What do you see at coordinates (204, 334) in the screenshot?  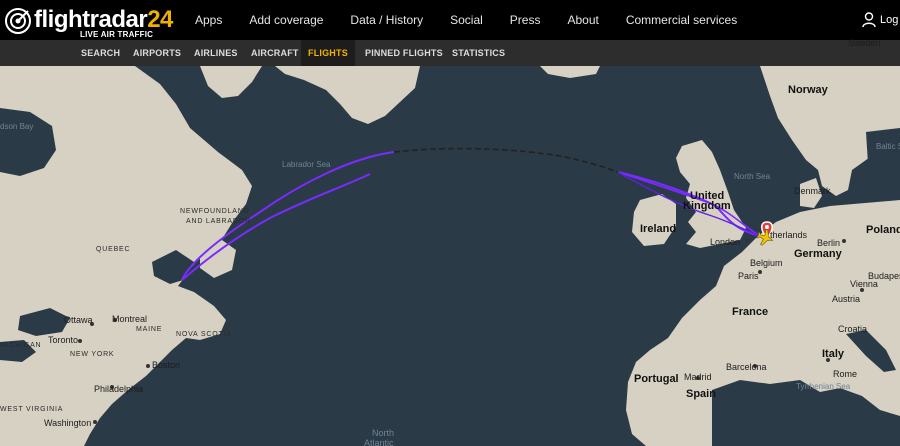 I see `region-nova-scotia: NOVA SCOTIA` at bounding box center [204, 334].